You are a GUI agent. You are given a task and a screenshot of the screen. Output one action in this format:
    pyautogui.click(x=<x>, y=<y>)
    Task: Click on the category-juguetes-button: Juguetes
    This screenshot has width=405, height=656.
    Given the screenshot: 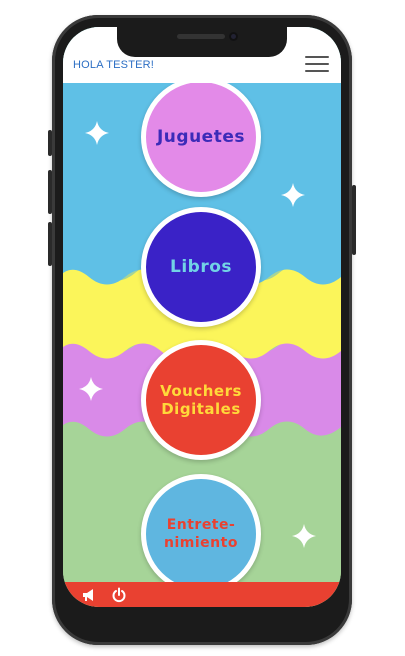 What is the action you would take?
    pyautogui.click(x=201, y=137)
    